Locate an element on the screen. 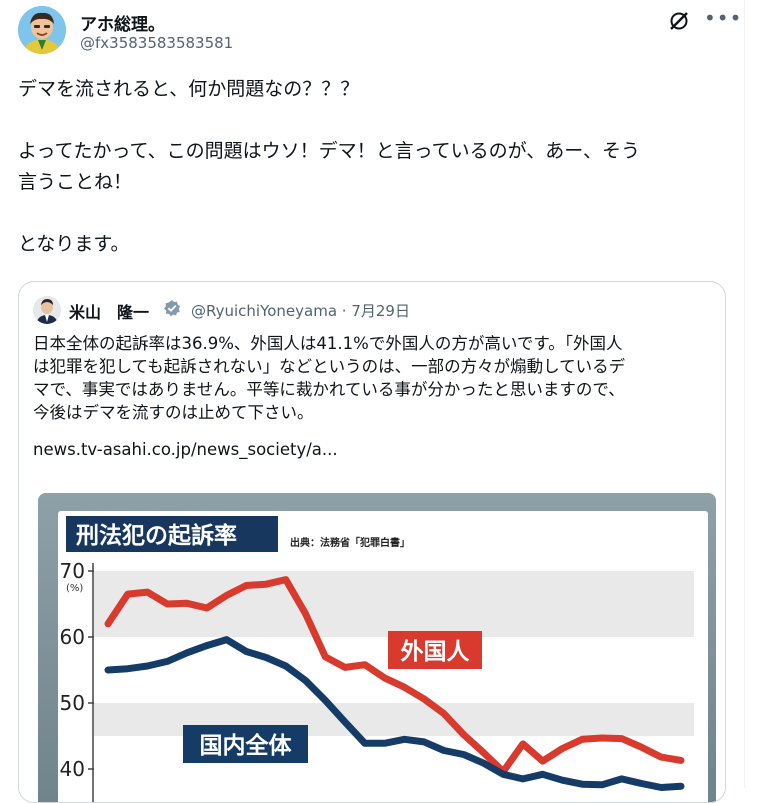 Image resolution: width=778 pixels, height=803 pixels. y-unit-label: (%) is located at coordinates (74, 588).